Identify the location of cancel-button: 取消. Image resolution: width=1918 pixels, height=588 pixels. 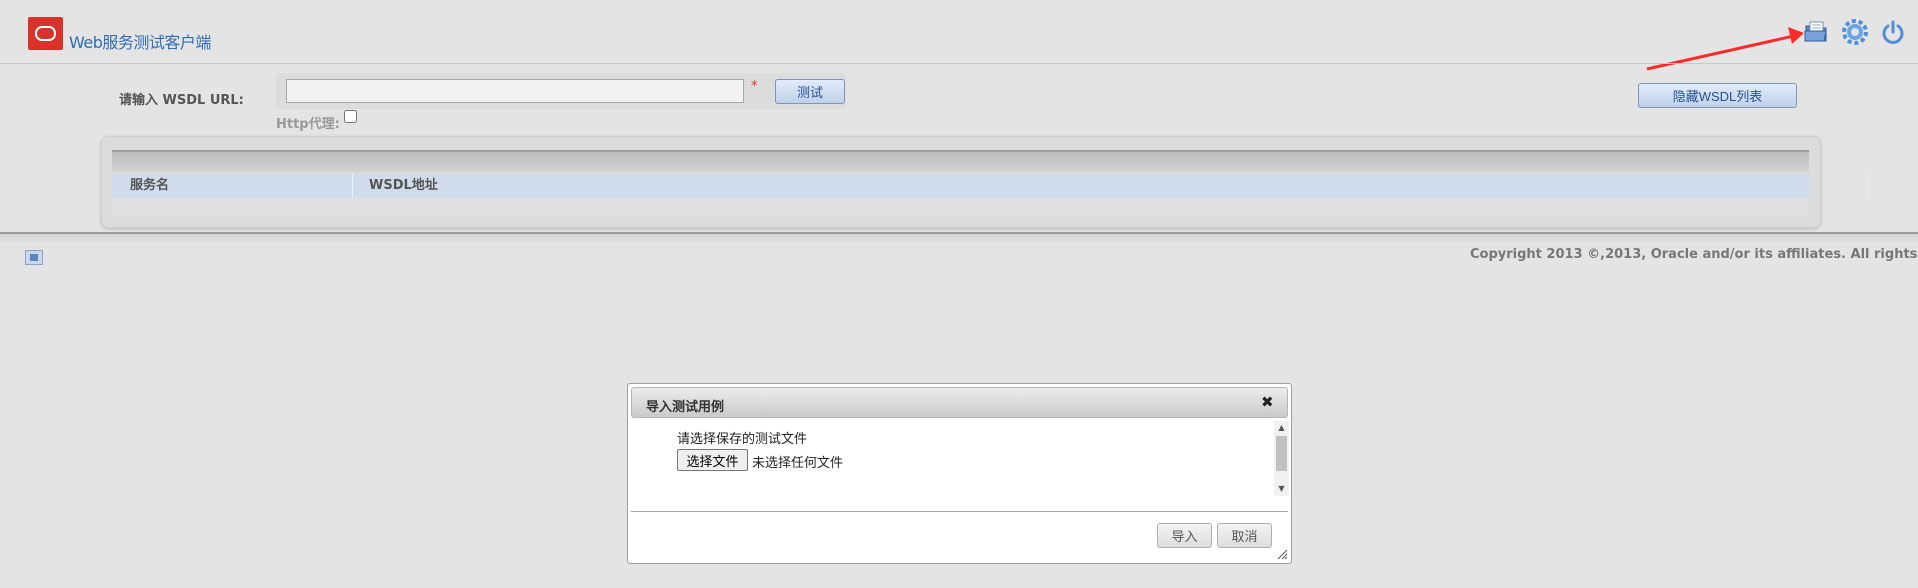
(1244, 535).